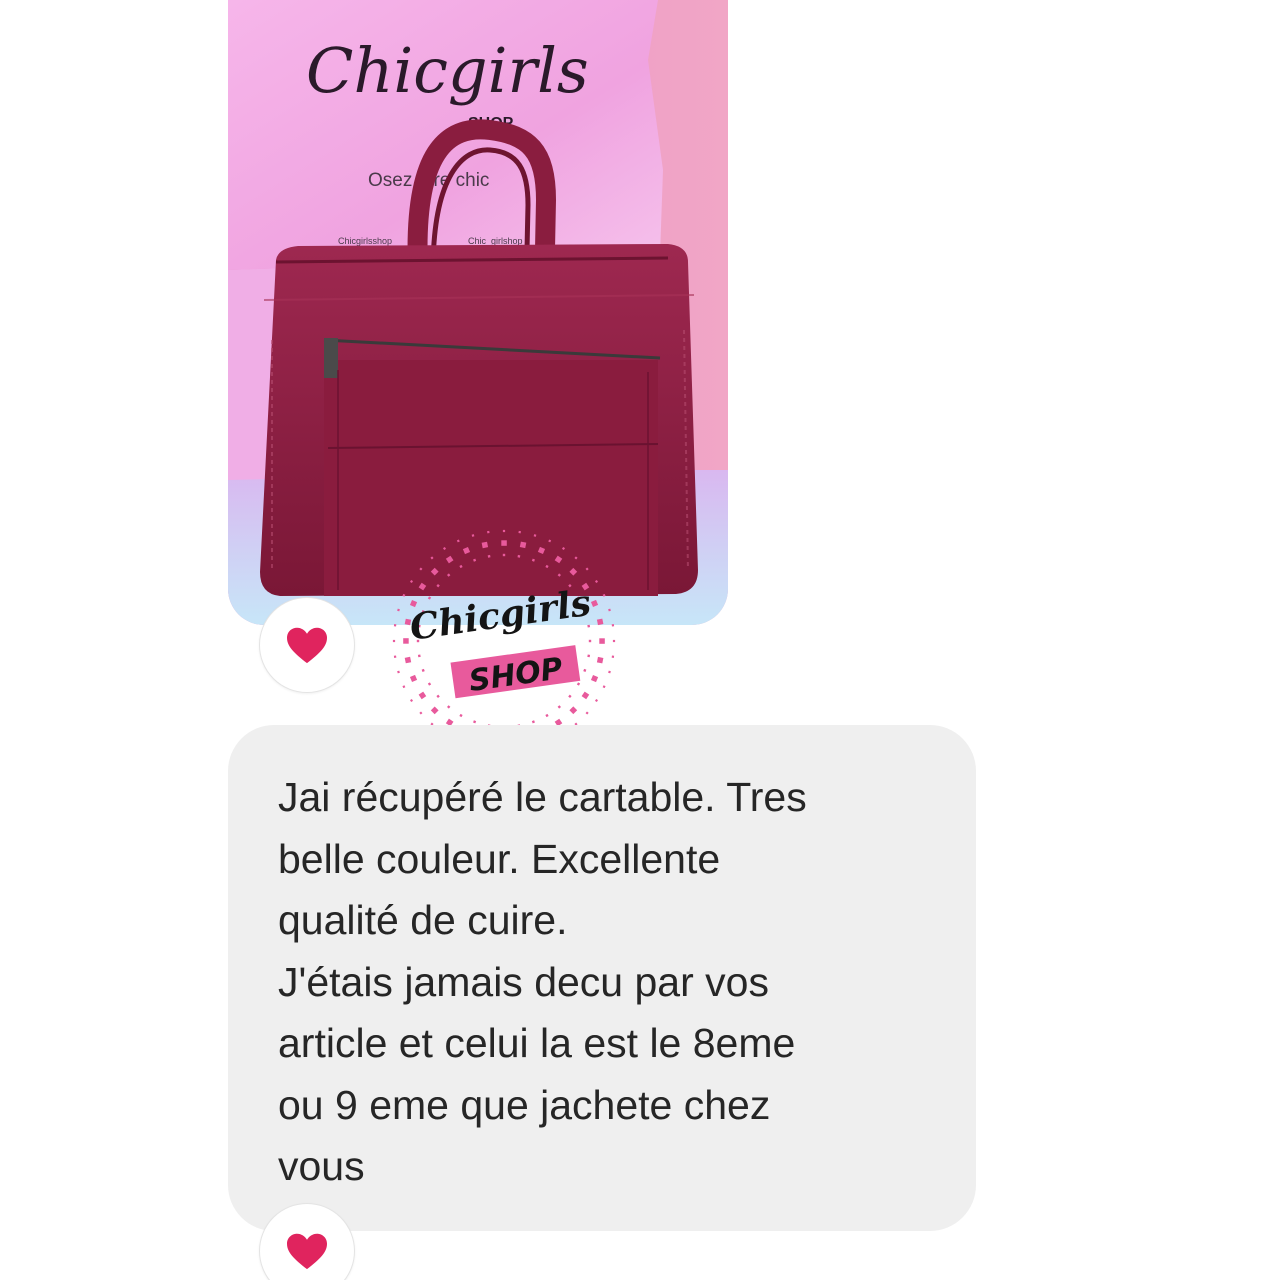 This screenshot has height=1280, width=1280. What do you see at coordinates (447, 70) in the screenshot?
I see `bag-brand-text: Chicgirls` at bounding box center [447, 70].